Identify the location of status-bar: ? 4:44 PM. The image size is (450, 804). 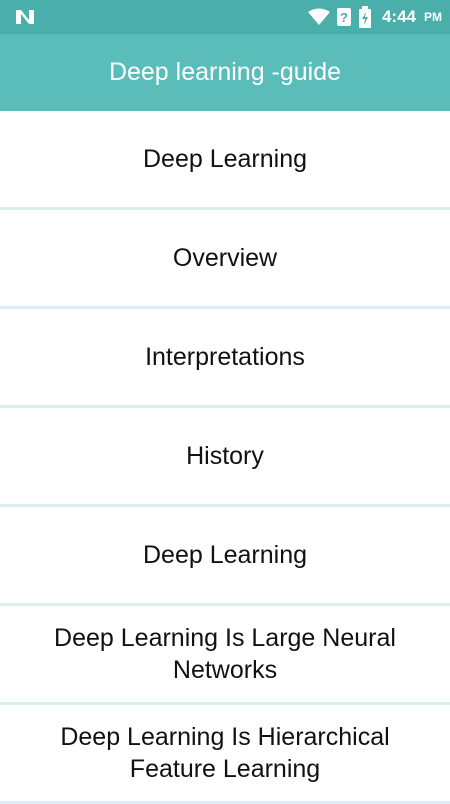
(225, 17).